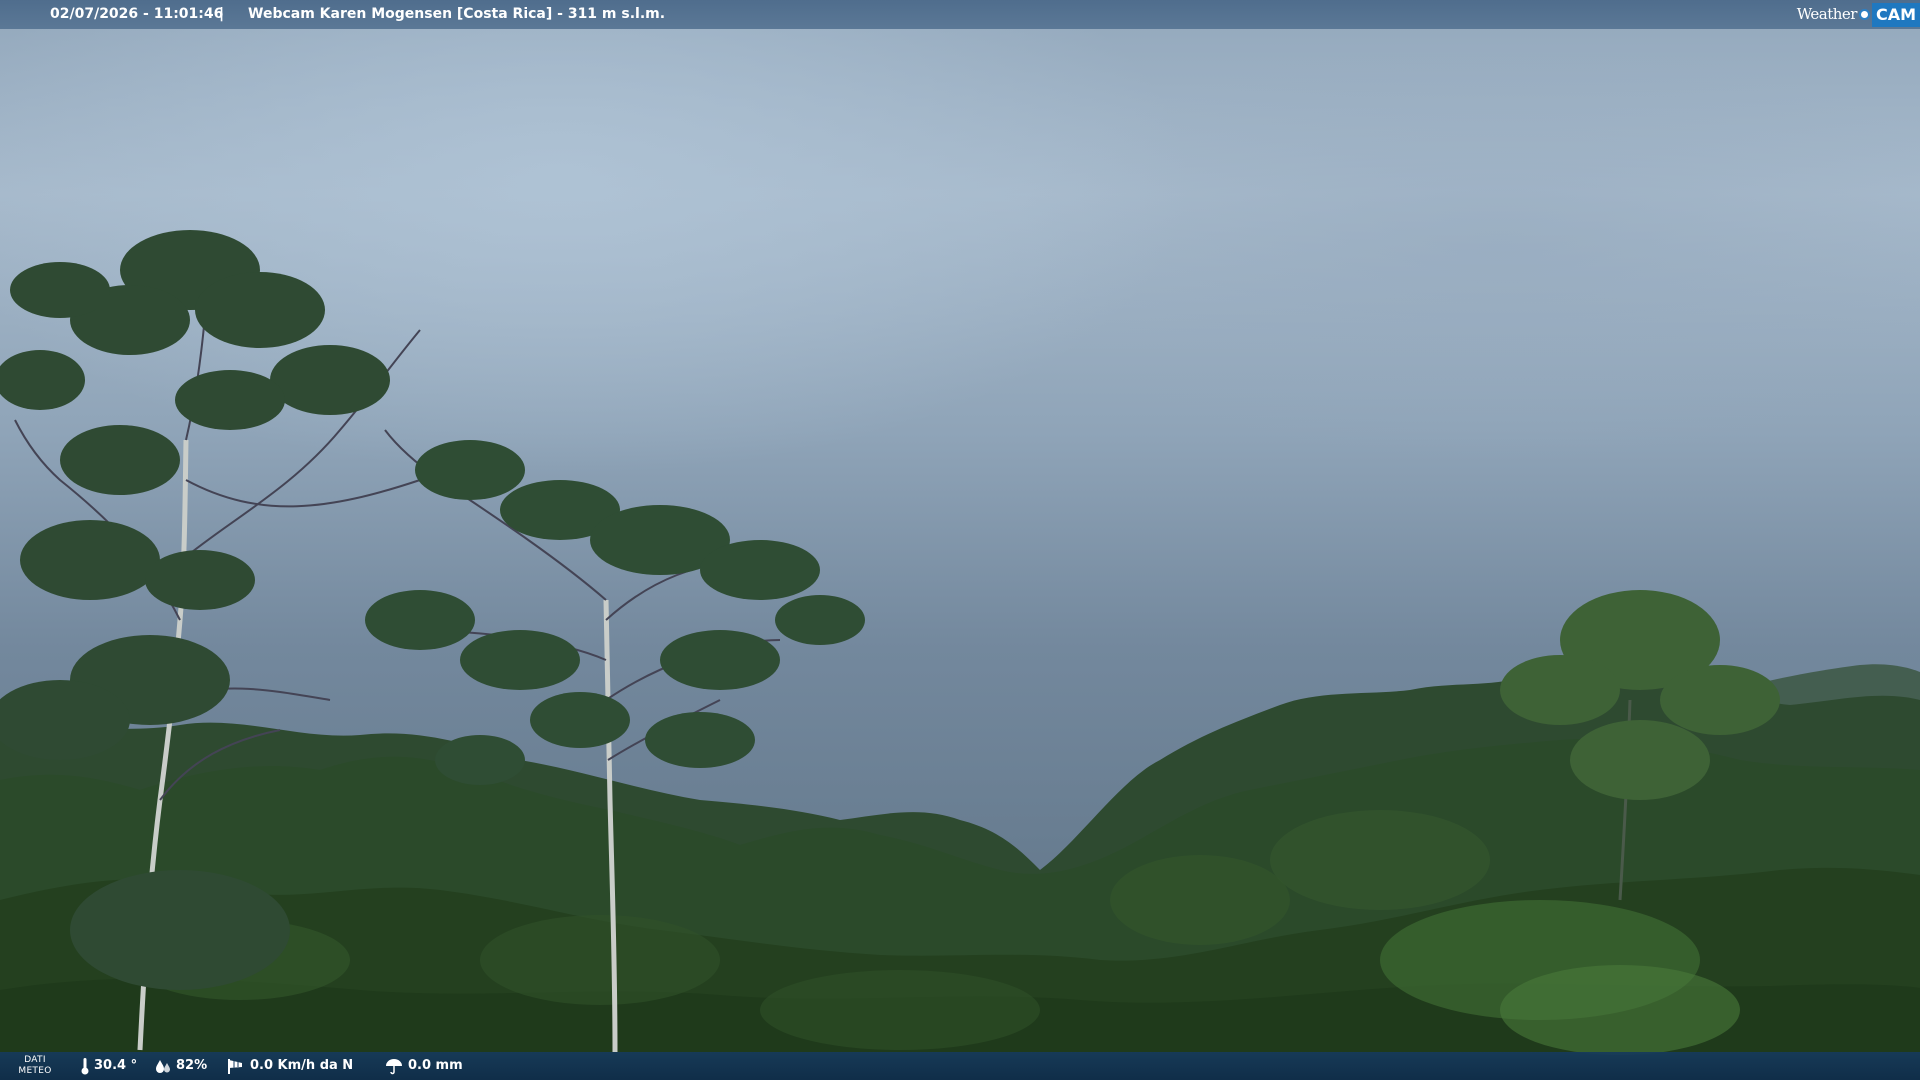  Describe the element at coordinates (1864, 14) in the screenshot. I see `logo-dot-icon` at that location.